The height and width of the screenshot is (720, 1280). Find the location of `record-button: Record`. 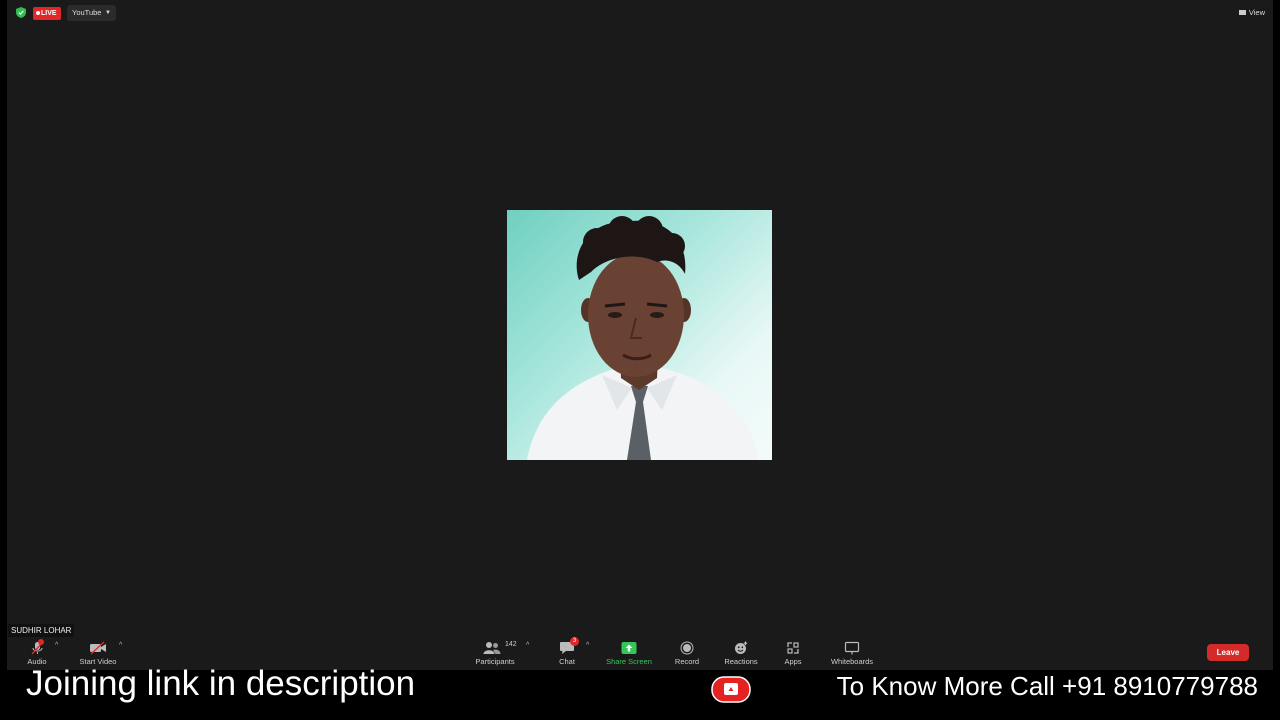

record-button: Record is located at coordinates (687, 652).